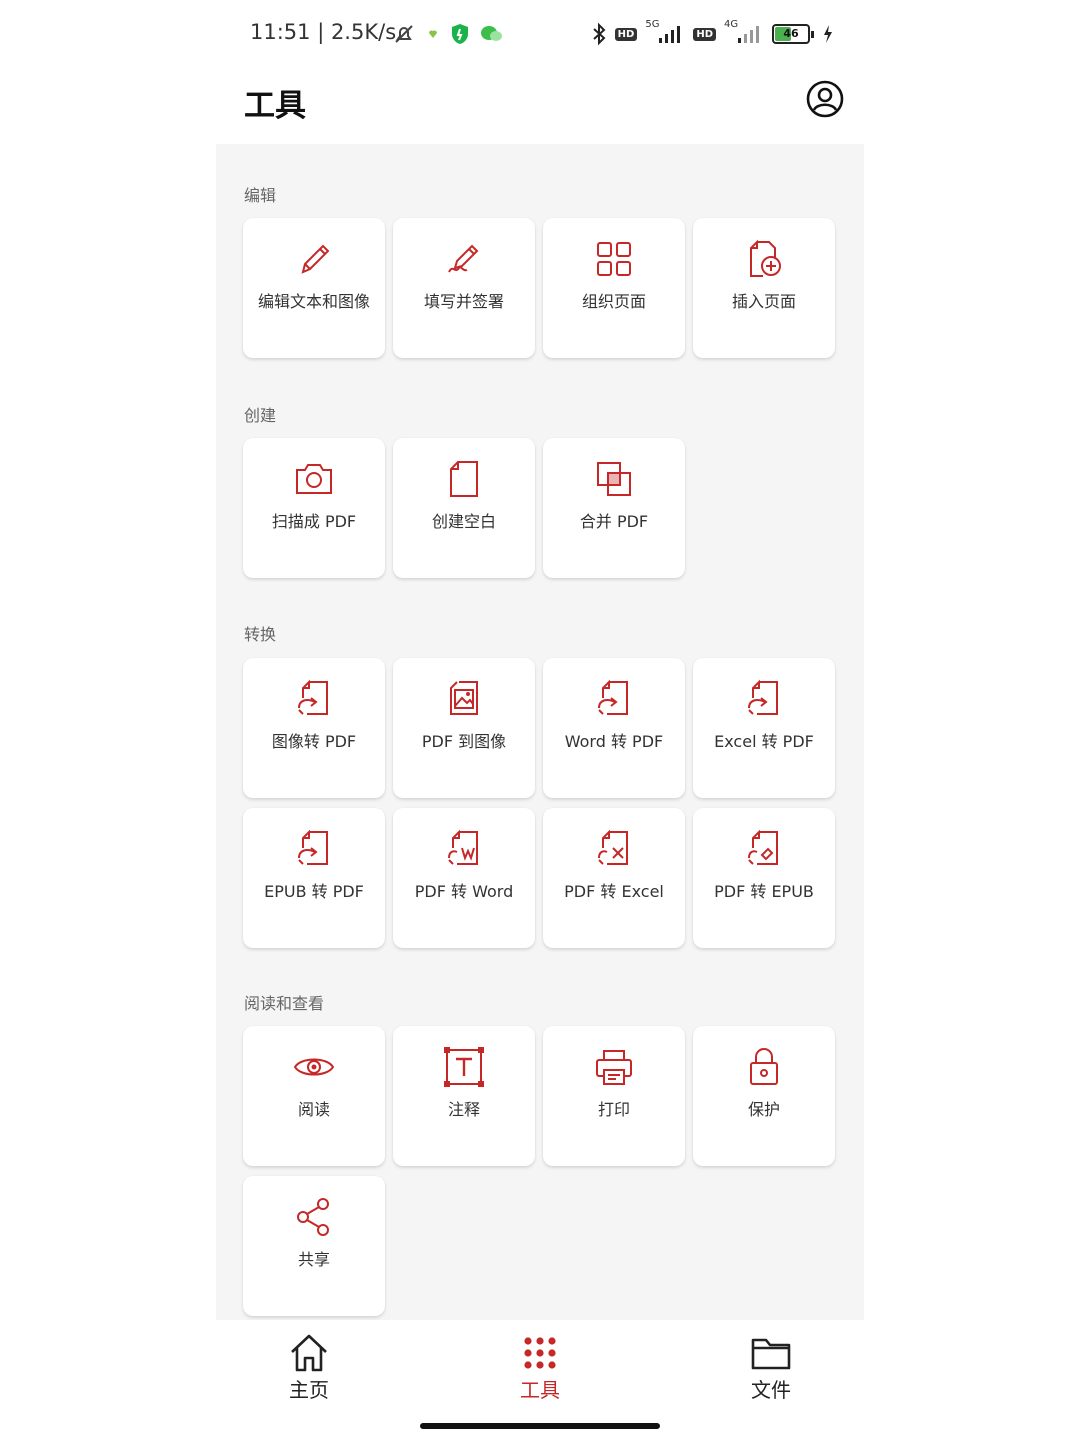 This screenshot has height=1439, width=1080. What do you see at coordinates (463, 258) in the screenshot?
I see `sign-pen-icon` at bounding box center [463, 258].